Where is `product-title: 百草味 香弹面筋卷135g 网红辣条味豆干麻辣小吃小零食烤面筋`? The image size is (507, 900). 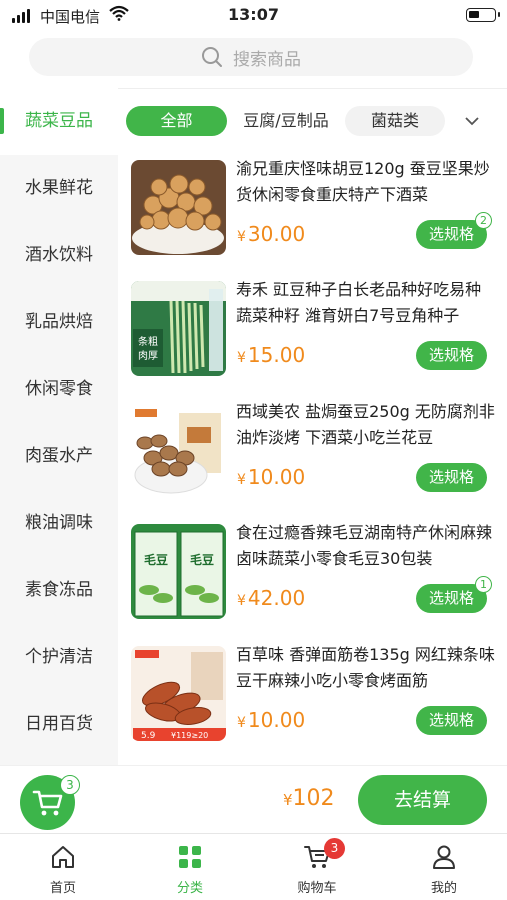 product-title: 百草味 香弹面筋卷135g 网红辣条味豆干麻辣小吃小零食烤面筋 is located at coordinates (365, 667).